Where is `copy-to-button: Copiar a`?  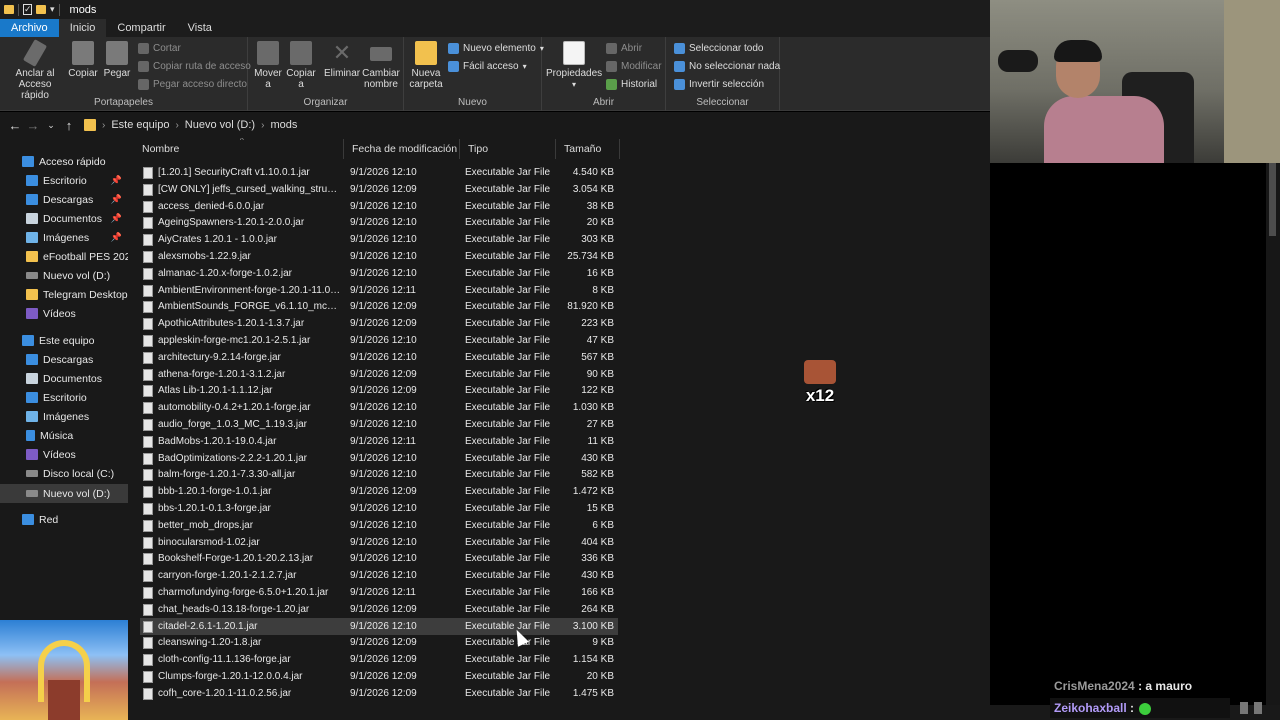
copy-to-button: Copiar a is located at coordinates (301, 65).